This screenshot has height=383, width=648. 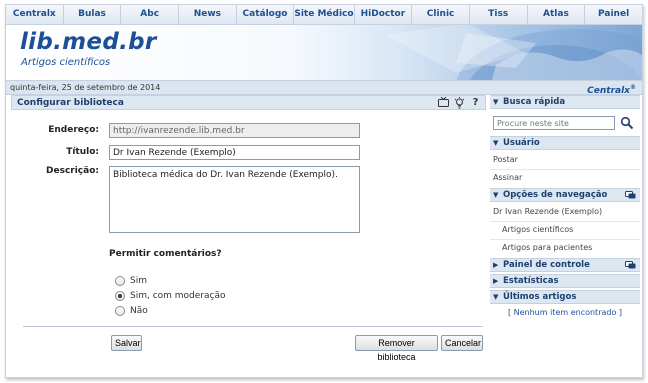 I want to click on sidebar-item-patient-articles: Artigos para pacientes, so click(x=547, y=248).